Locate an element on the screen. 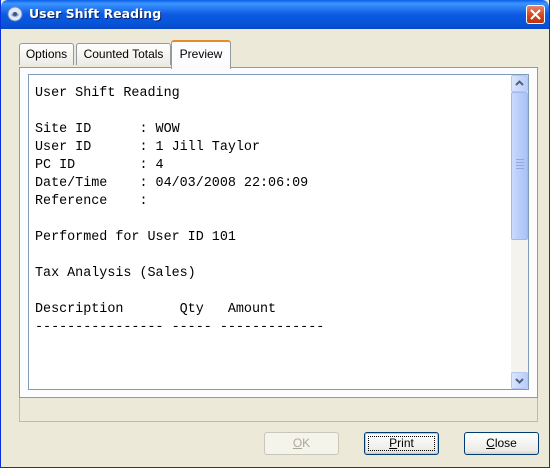 The image size is (550, 468). focus-ring is located at coordinates (401, 443).